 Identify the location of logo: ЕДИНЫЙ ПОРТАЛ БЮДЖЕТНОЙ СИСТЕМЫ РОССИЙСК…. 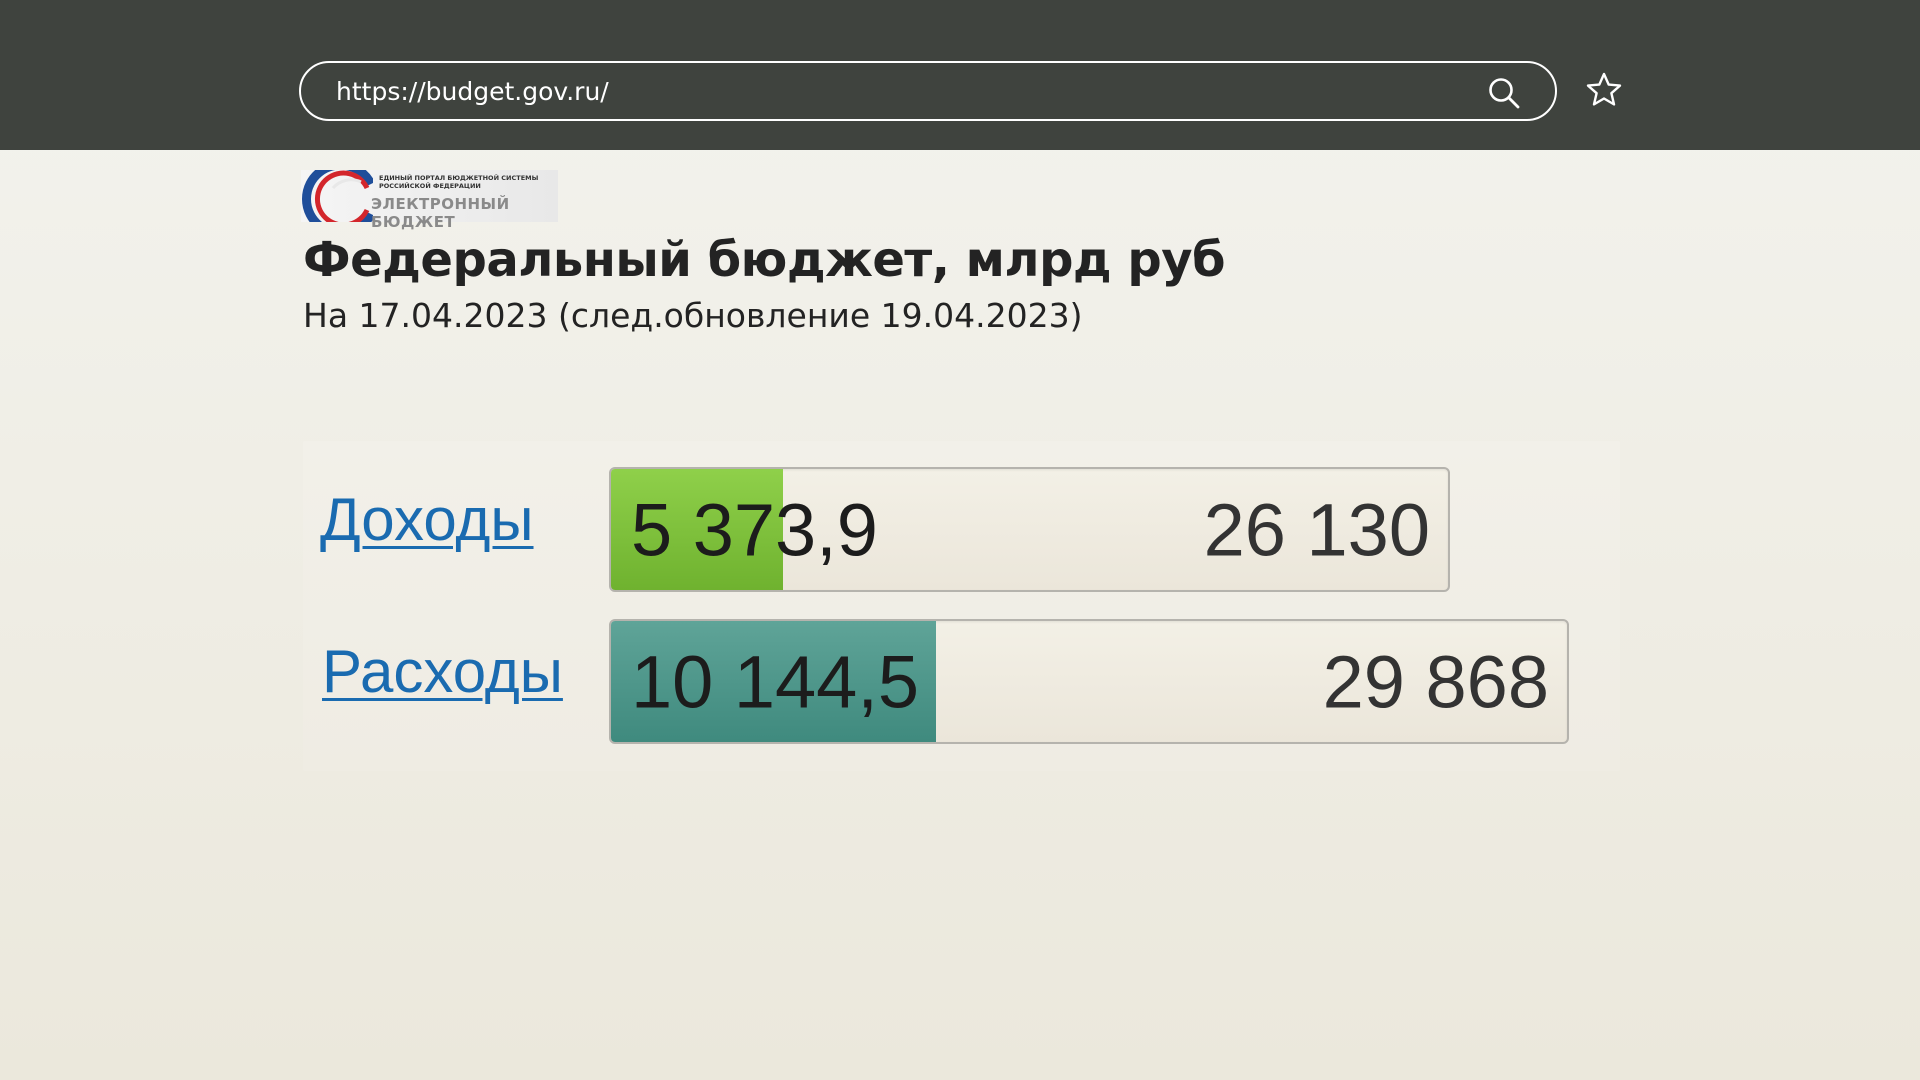
(429, 200).